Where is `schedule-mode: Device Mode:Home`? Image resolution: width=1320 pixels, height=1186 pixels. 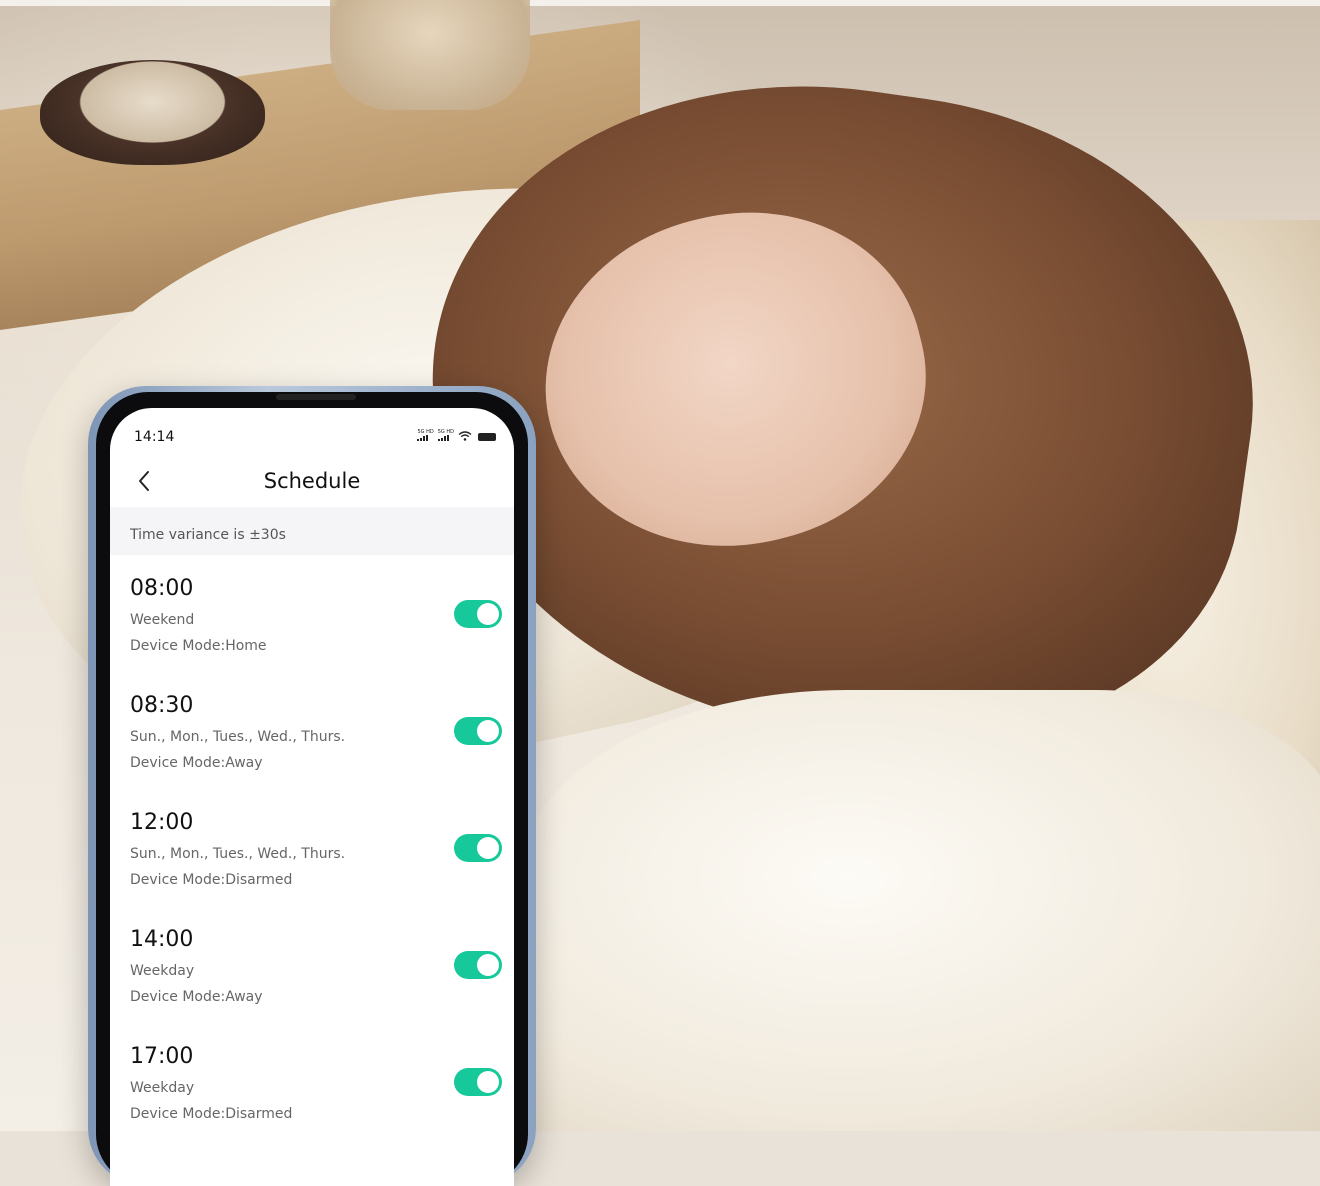
schedule-mode: Device Mode:Home is located at coordinates (198, 646).